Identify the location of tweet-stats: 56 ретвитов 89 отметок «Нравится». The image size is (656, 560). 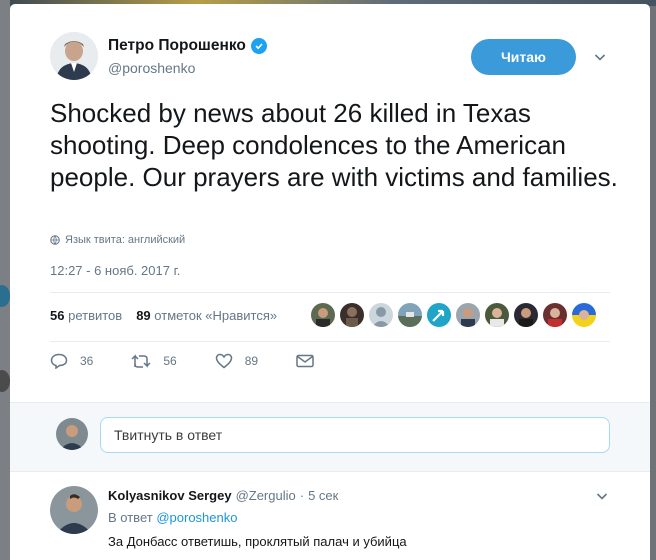
(163, 315).